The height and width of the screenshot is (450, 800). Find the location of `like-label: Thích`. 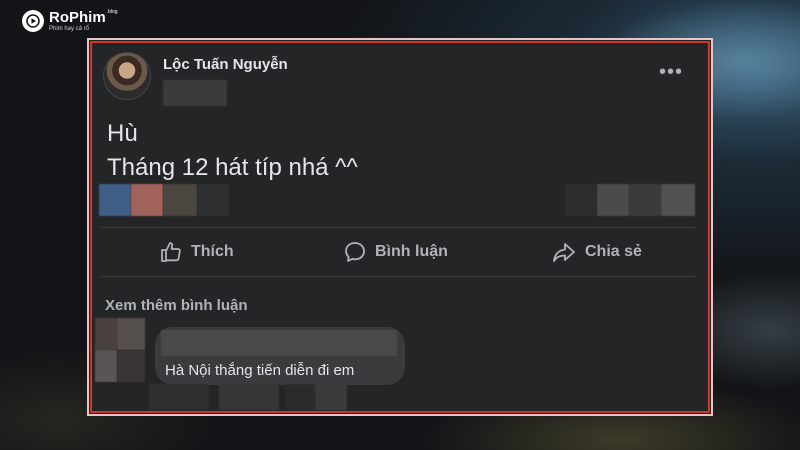

like-label: Thích is located at coordinates (212, 251).